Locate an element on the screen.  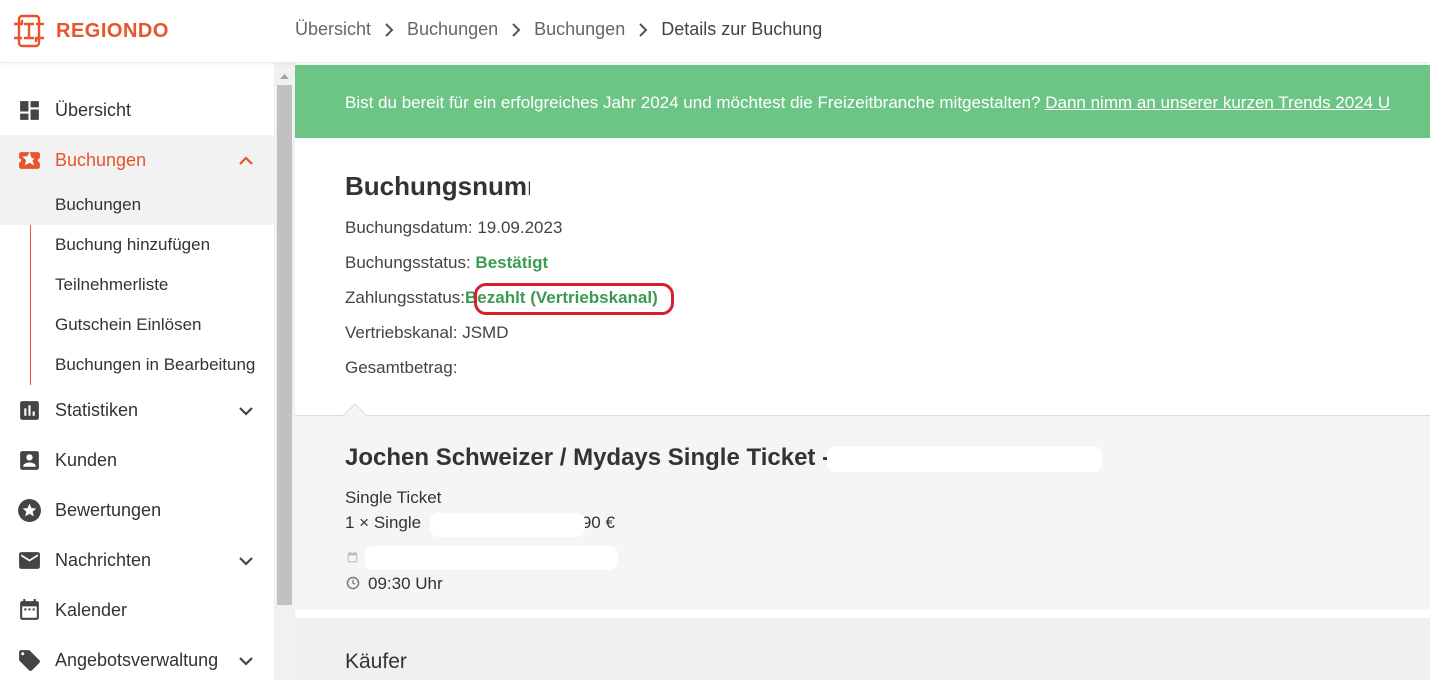
sidebar-item-bookings: Buchungen is located at coordinates (137, 160).